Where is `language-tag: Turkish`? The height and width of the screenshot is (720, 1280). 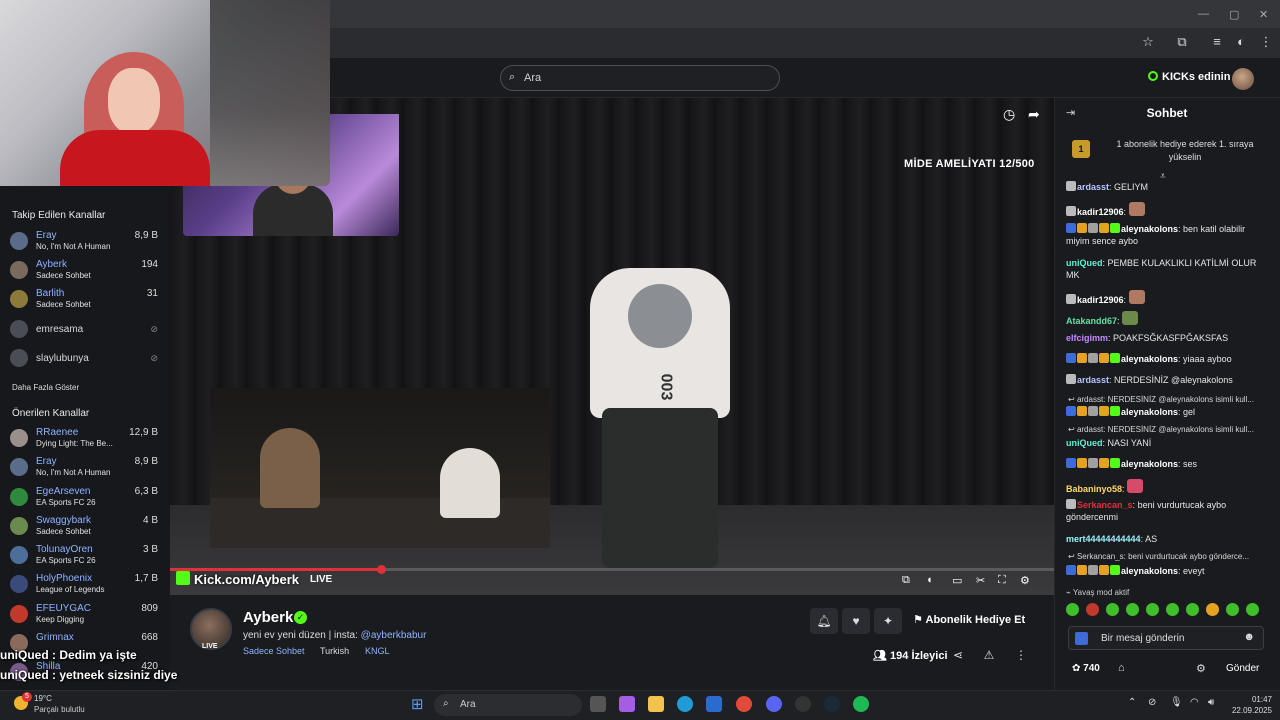 language-tag: Turkish is located at coordinates (334, 651).